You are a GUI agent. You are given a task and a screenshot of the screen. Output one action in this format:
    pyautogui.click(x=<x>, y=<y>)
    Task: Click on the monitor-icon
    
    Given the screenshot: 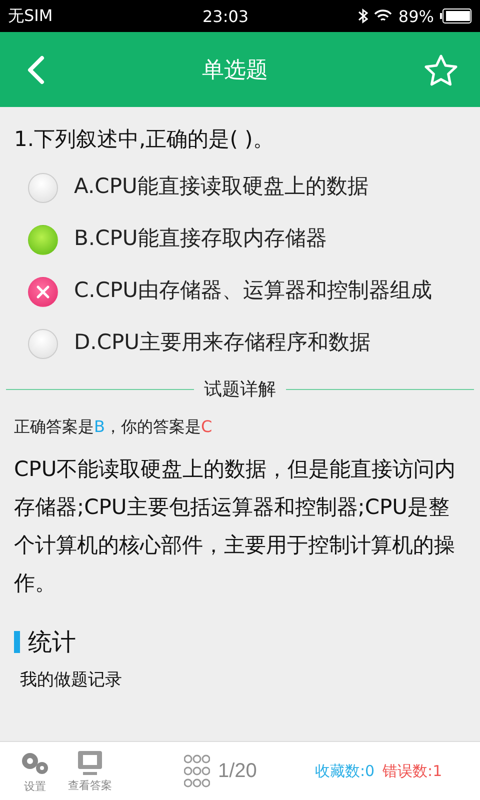 What is the action you would take?
    pyautogui.click(x=90, y=763)
    